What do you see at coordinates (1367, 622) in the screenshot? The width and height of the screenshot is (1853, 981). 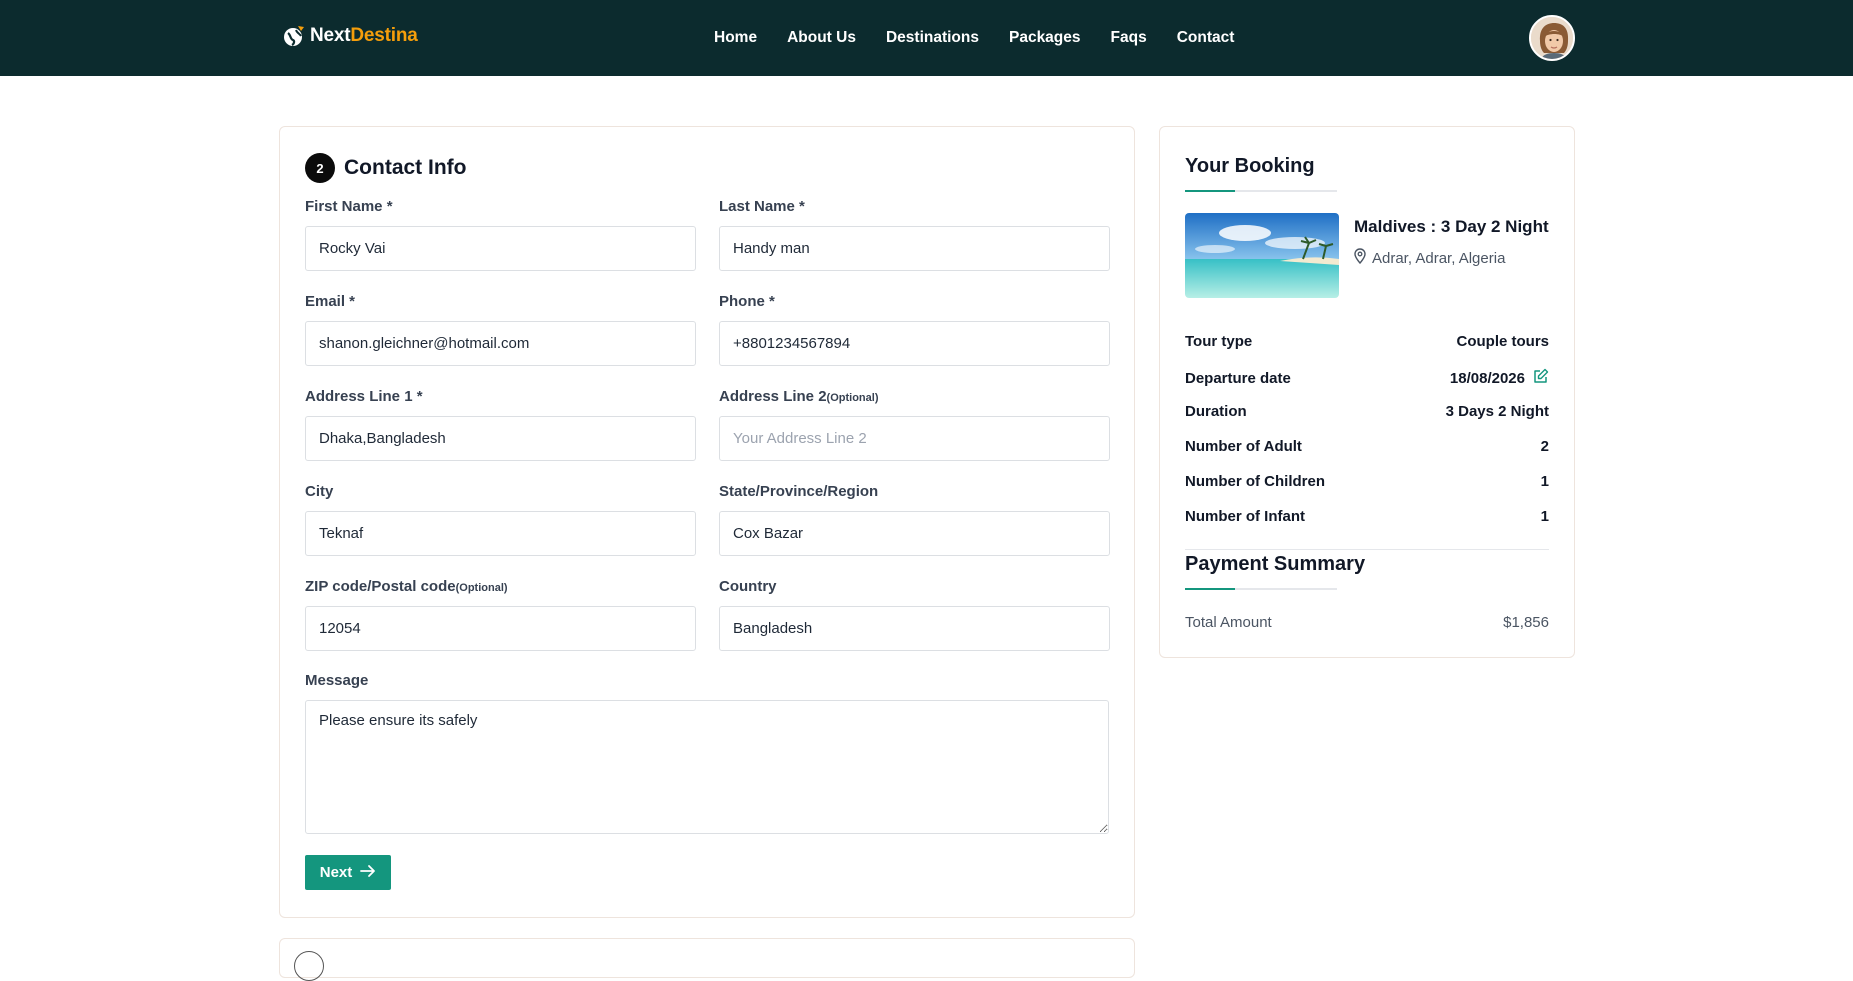 I see `total-amount-row: Total Amount $1,856` at bounding box center [1367, 622].